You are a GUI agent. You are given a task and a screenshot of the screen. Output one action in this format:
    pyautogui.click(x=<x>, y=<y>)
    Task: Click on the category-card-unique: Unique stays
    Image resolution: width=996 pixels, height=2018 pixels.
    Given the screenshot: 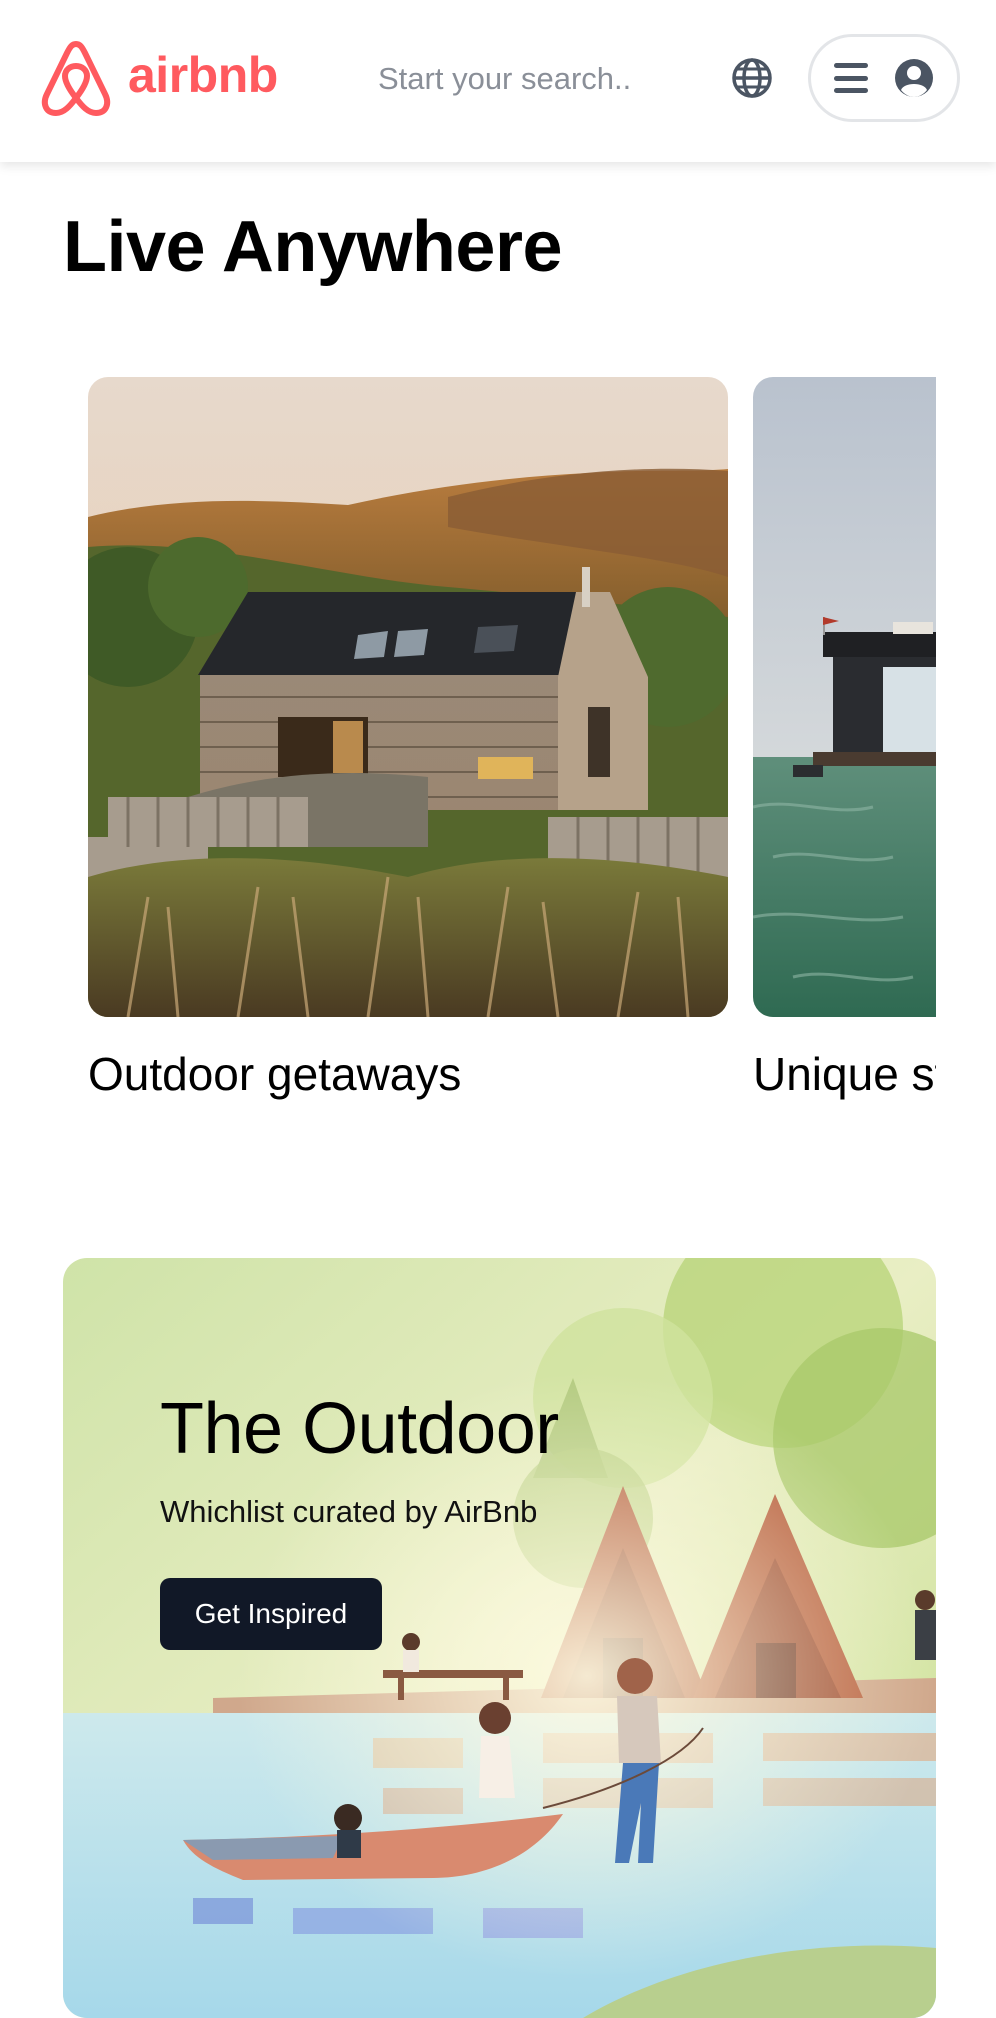 What is the action you would take?
    pyautogui.click(x=844, y=739)
    